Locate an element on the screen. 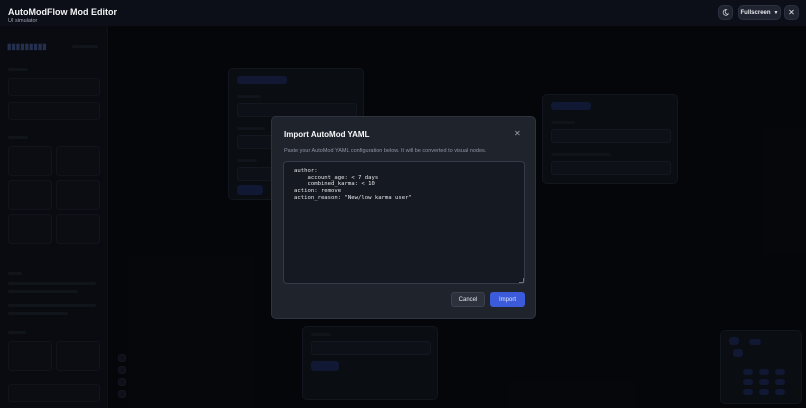  resize-handle-icon is located at coordinates (521, 280).